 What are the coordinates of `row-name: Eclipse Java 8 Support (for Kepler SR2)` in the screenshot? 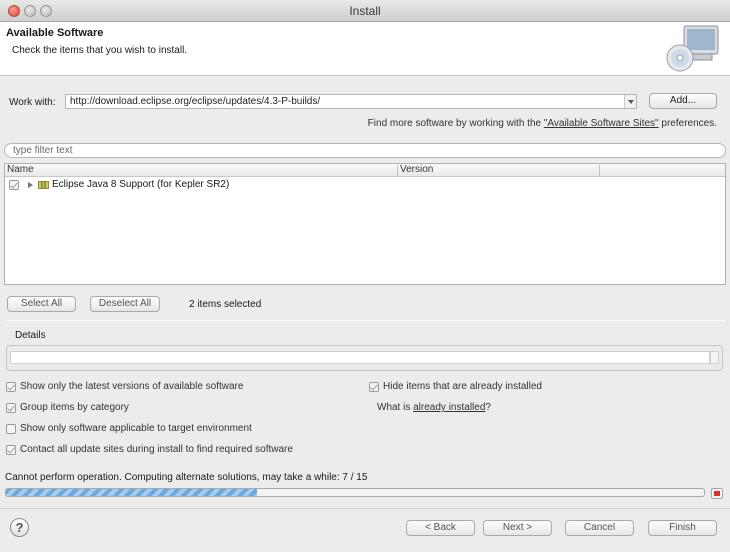 It's located at (141, 184).